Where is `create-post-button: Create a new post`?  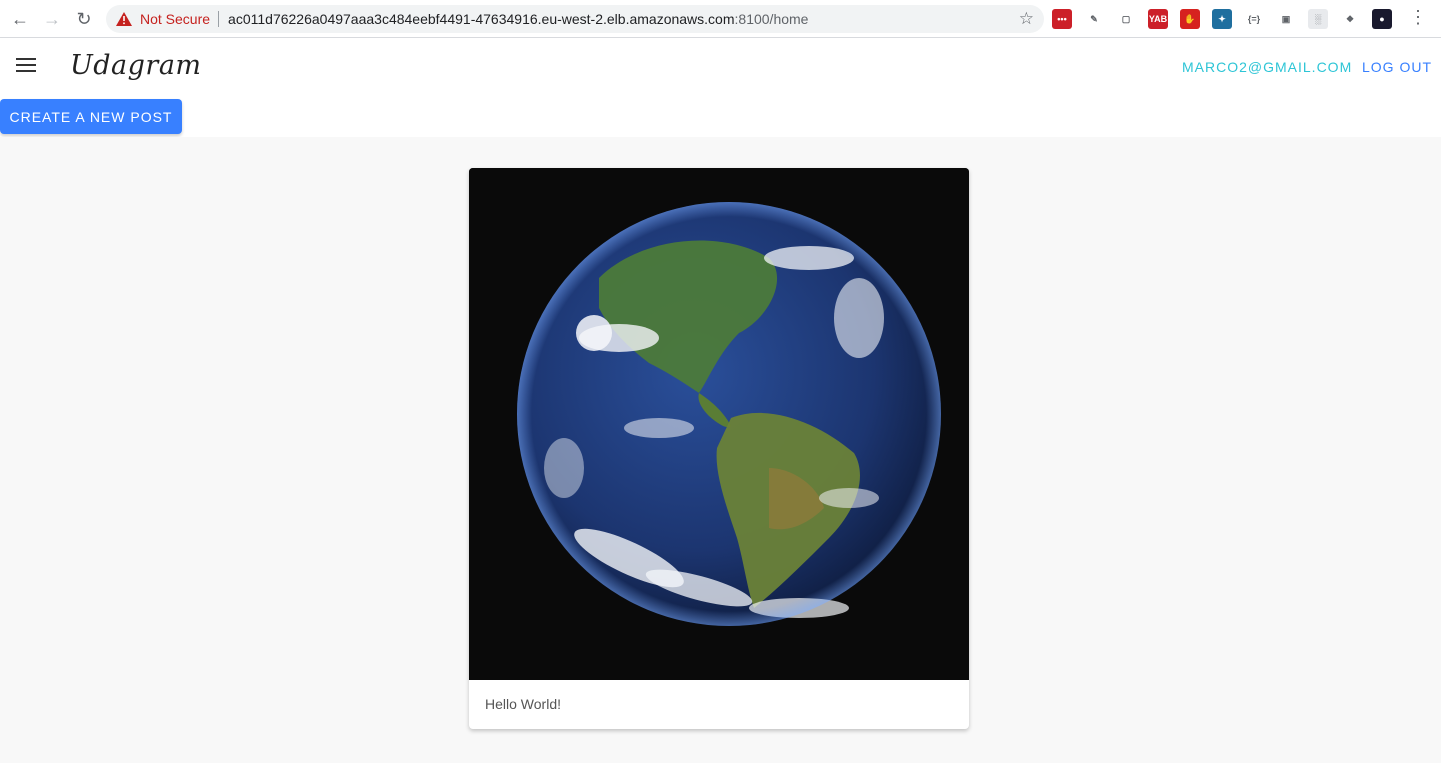 create-post-button: Create a new post is located at coordinates (91, 116).